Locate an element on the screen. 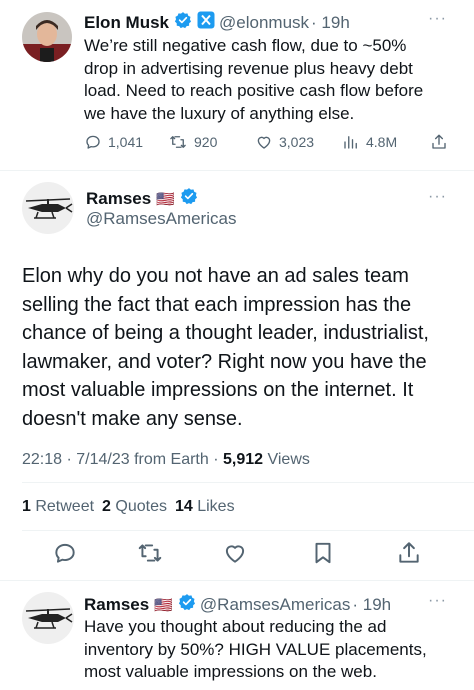 The width and height of the screenshot is (474, 690). tweet-text-line: Have you thought about reducing the ad is located at coordinates (235, 626).